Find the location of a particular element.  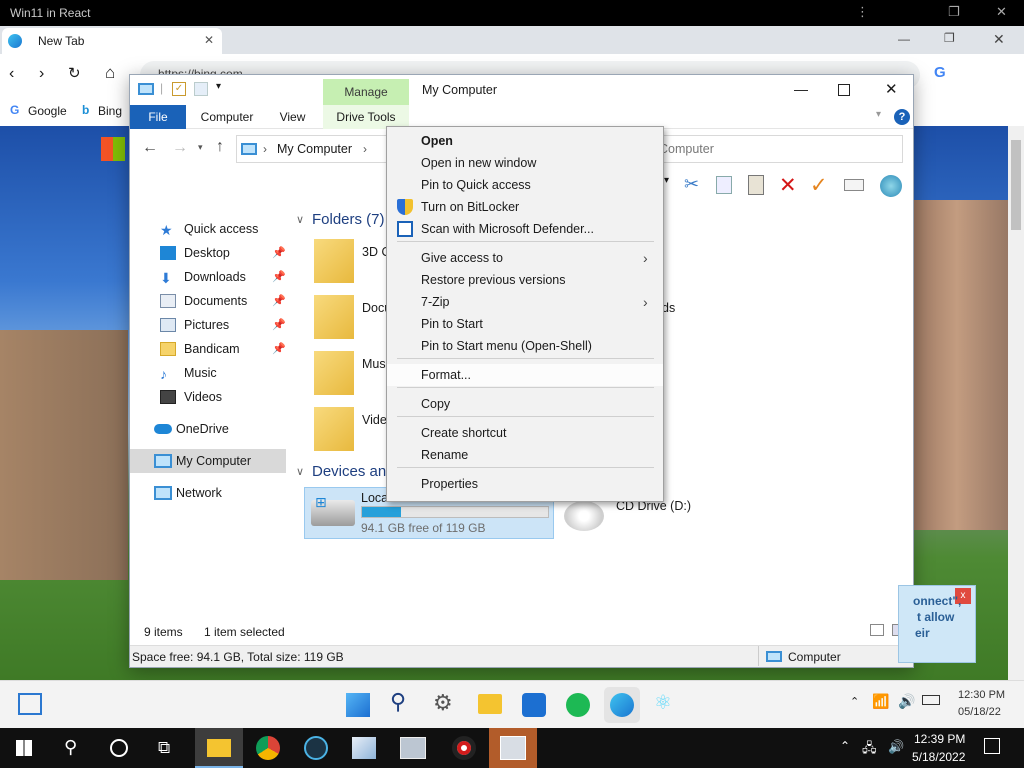

browser-tab: New Tab ✕ is located at coordinates (112, 41).